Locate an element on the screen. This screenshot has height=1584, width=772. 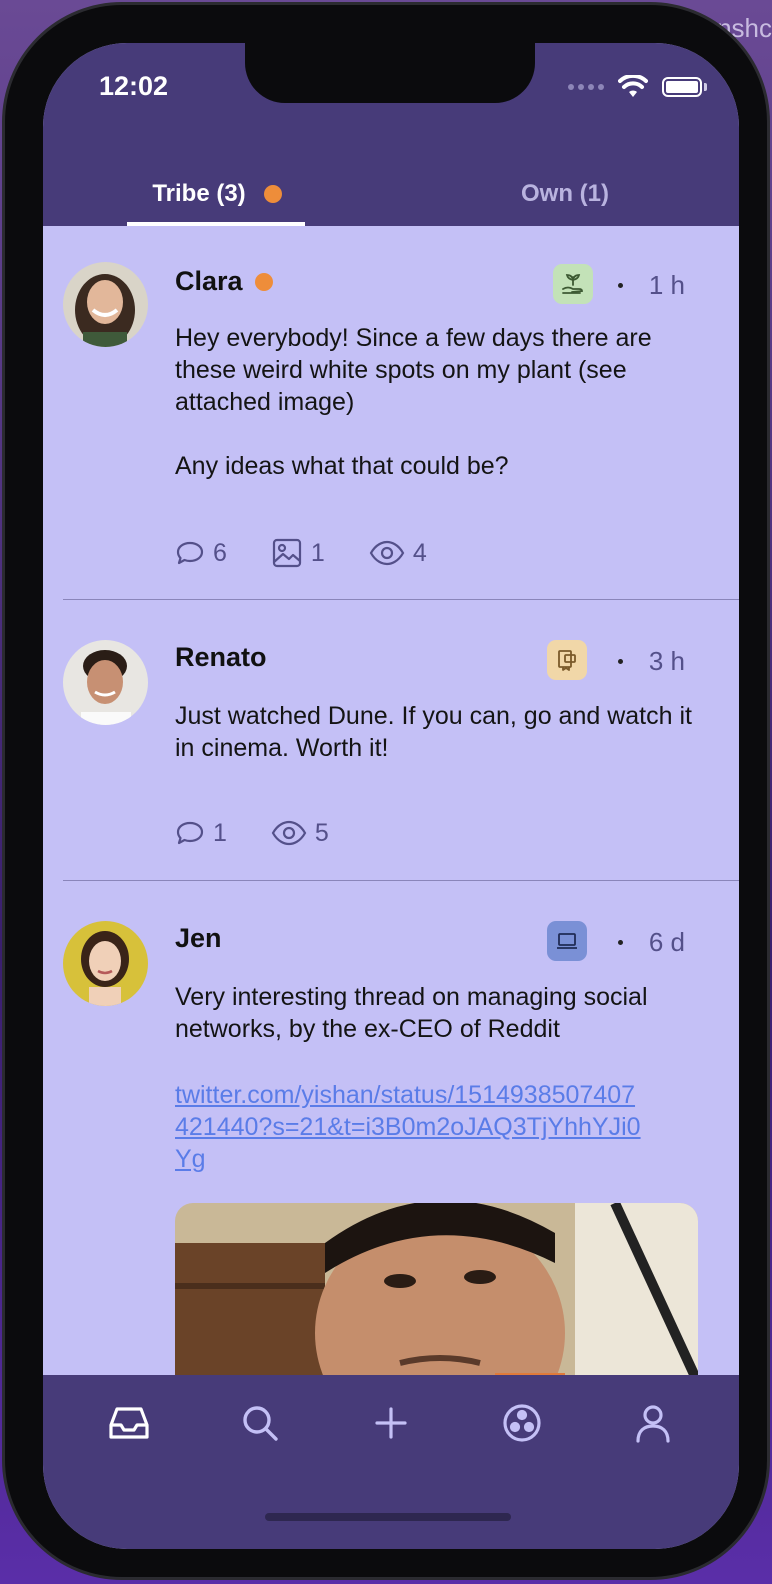
plus-icon is located at coordinates (391, 1423).